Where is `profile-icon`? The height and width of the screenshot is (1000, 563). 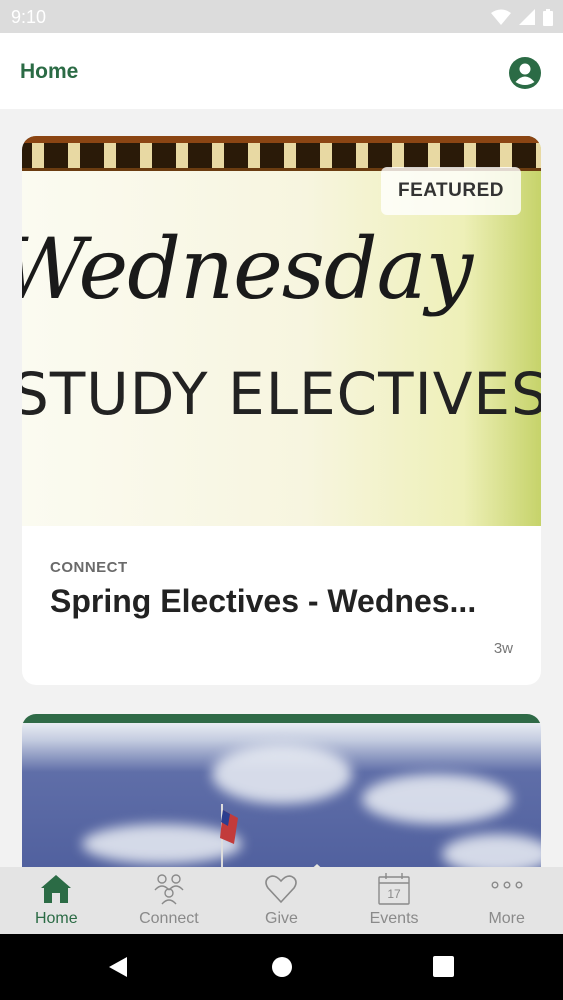
profile-icon is located at coordinates (525, 73).